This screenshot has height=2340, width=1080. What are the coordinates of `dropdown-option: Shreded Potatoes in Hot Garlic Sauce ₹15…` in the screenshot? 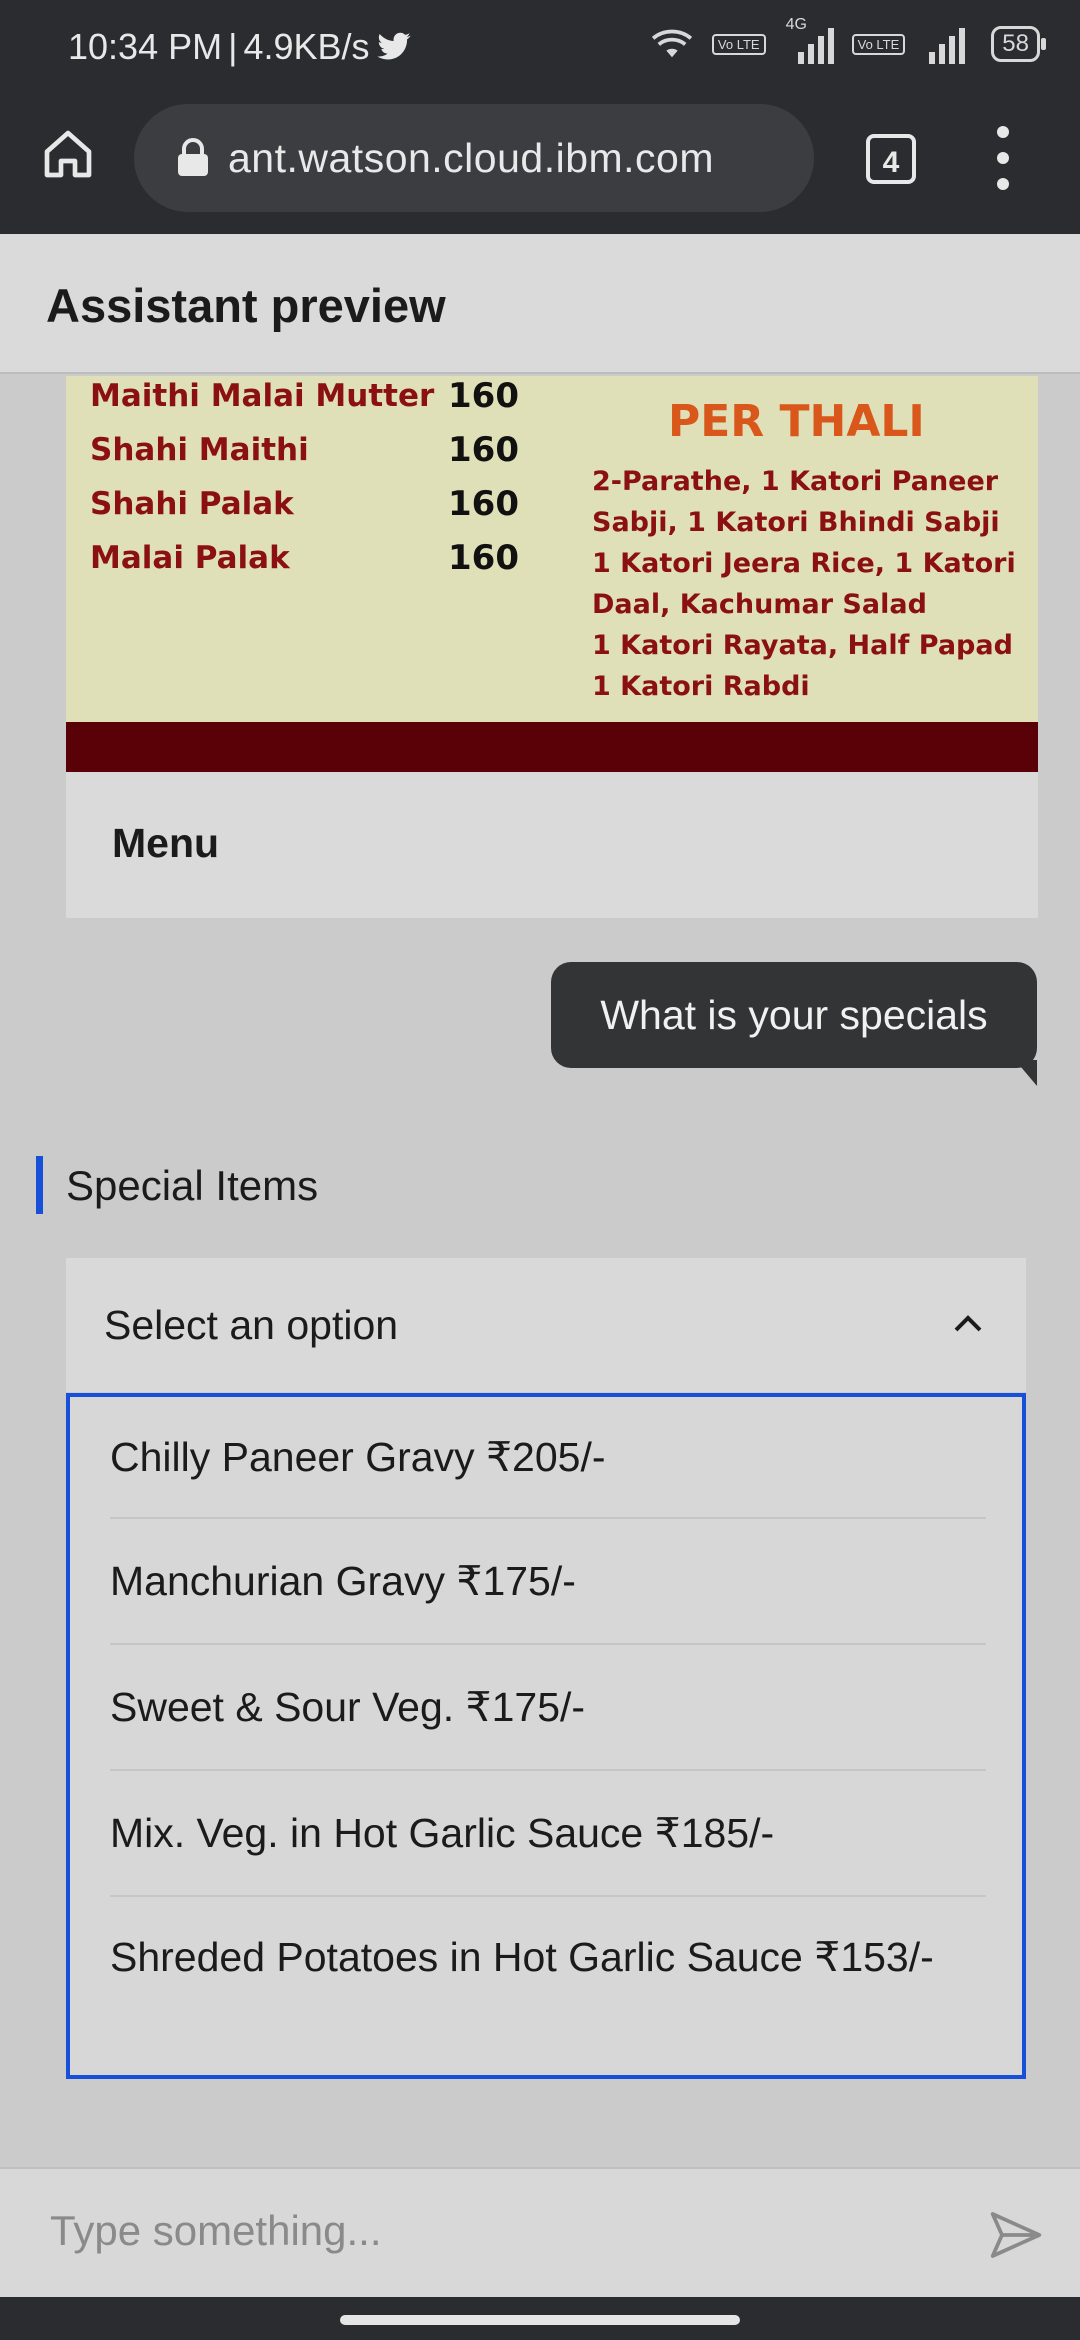 It's located at (548, 1957).